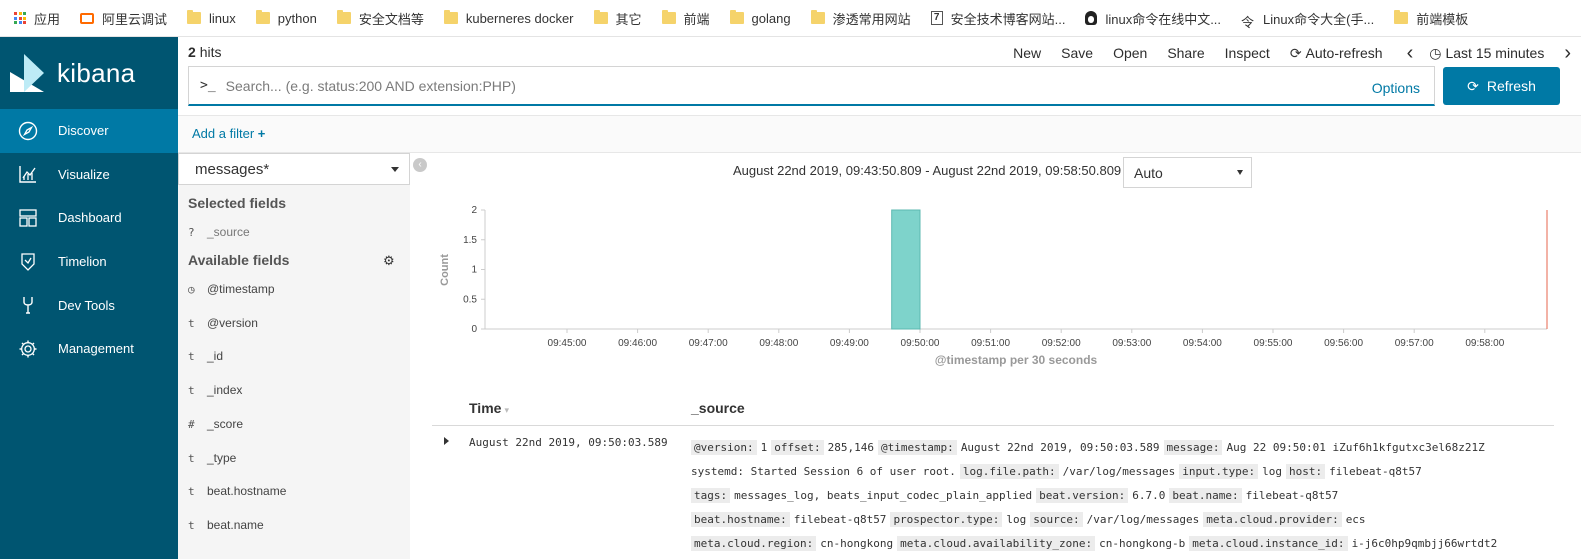 This screenshot has width=1581, height=559. Describe the element at coordinates (857, 543) in the screenshot. I see `source-field-value: cn-hongkong` at that location.